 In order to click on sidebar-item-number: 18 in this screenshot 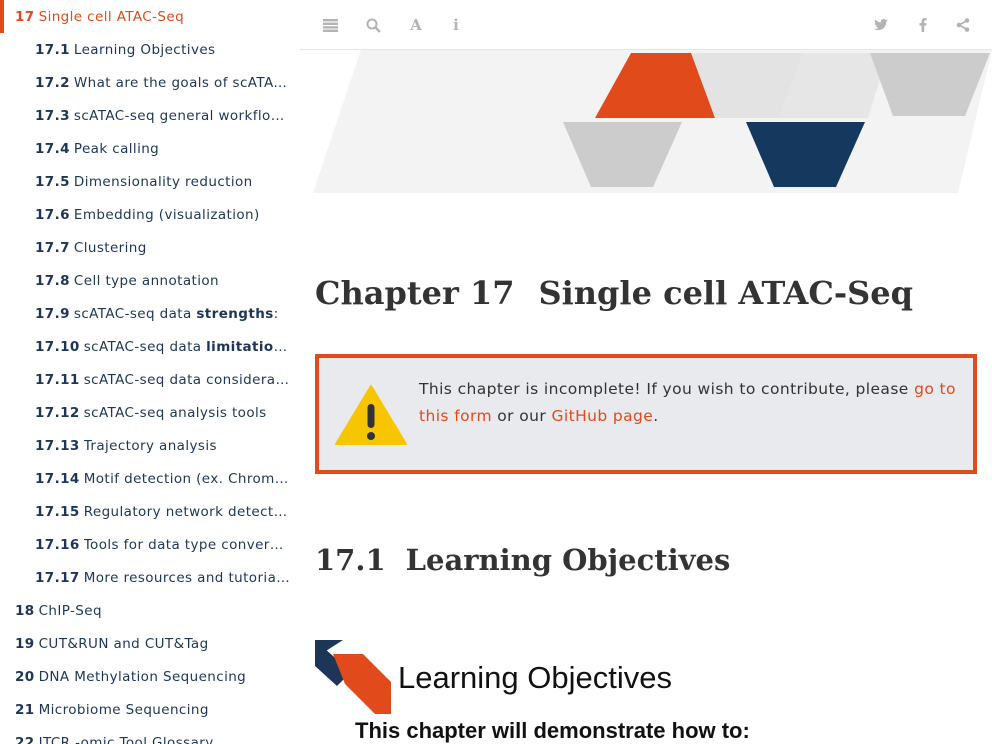, I will do `click(25, 610)`.